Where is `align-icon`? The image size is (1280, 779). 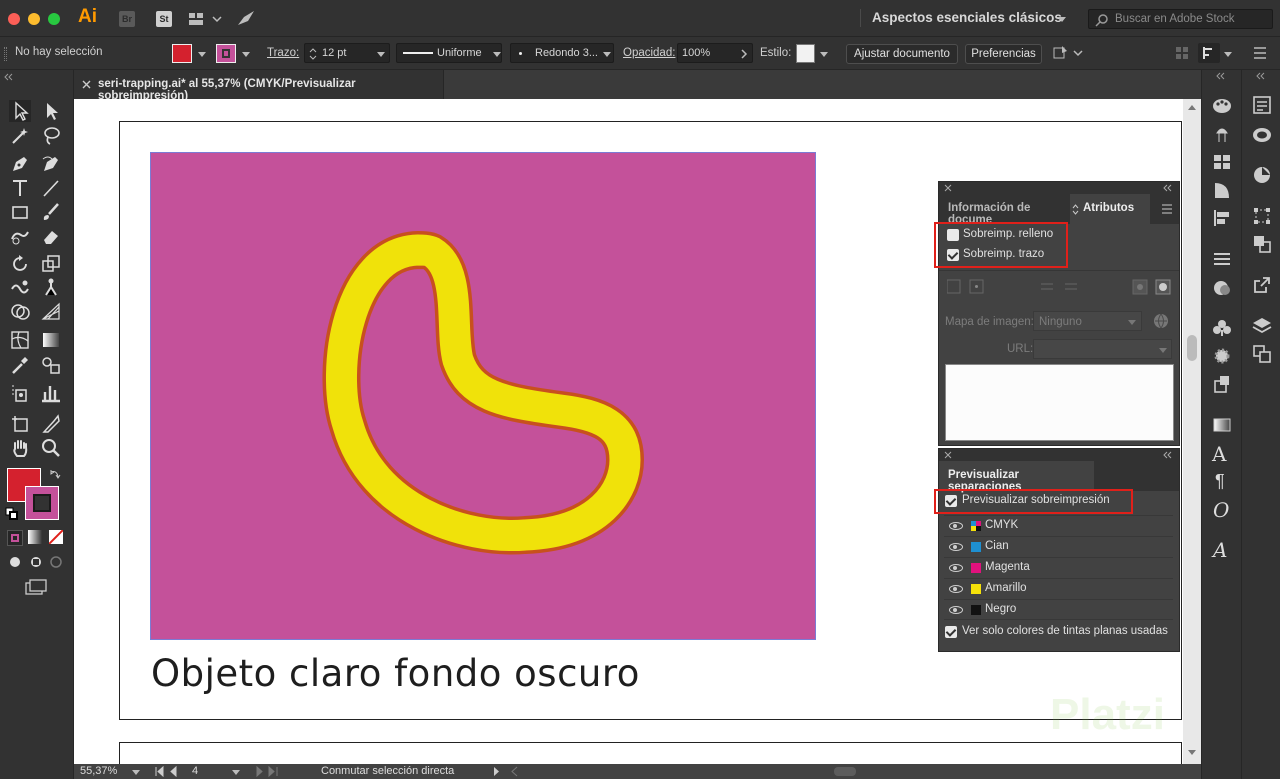
align-icon is located at coordinates (1182, 53).